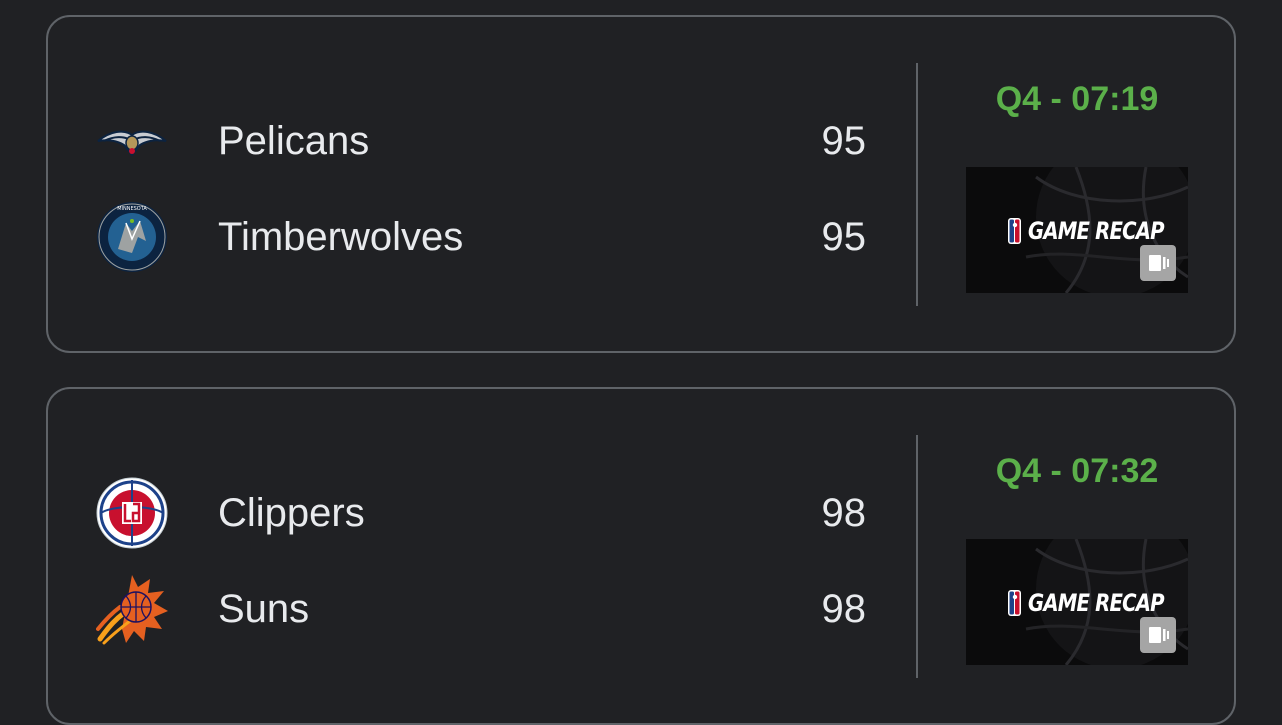 The height and width of the screenshot is (725, 1282). I want to click on svg-text: MINNESOTA, so click(132, 209).